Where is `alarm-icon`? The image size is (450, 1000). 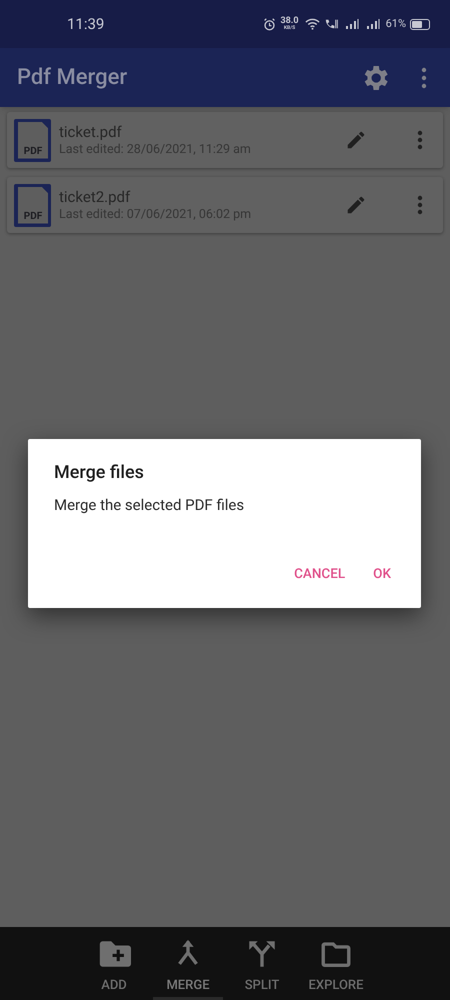 alarm-icon is located at coordinates (269, 24).